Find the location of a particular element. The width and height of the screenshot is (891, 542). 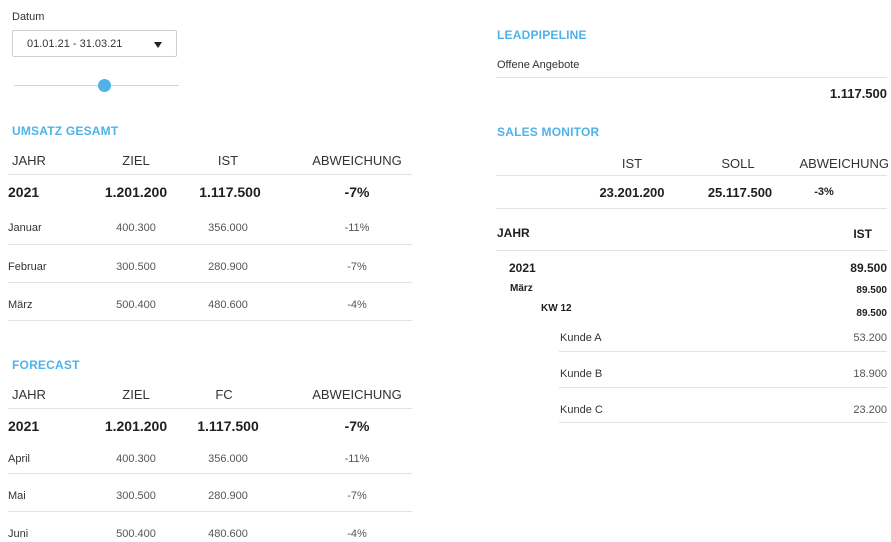

month-label: April is located at coordinates (19, 459).